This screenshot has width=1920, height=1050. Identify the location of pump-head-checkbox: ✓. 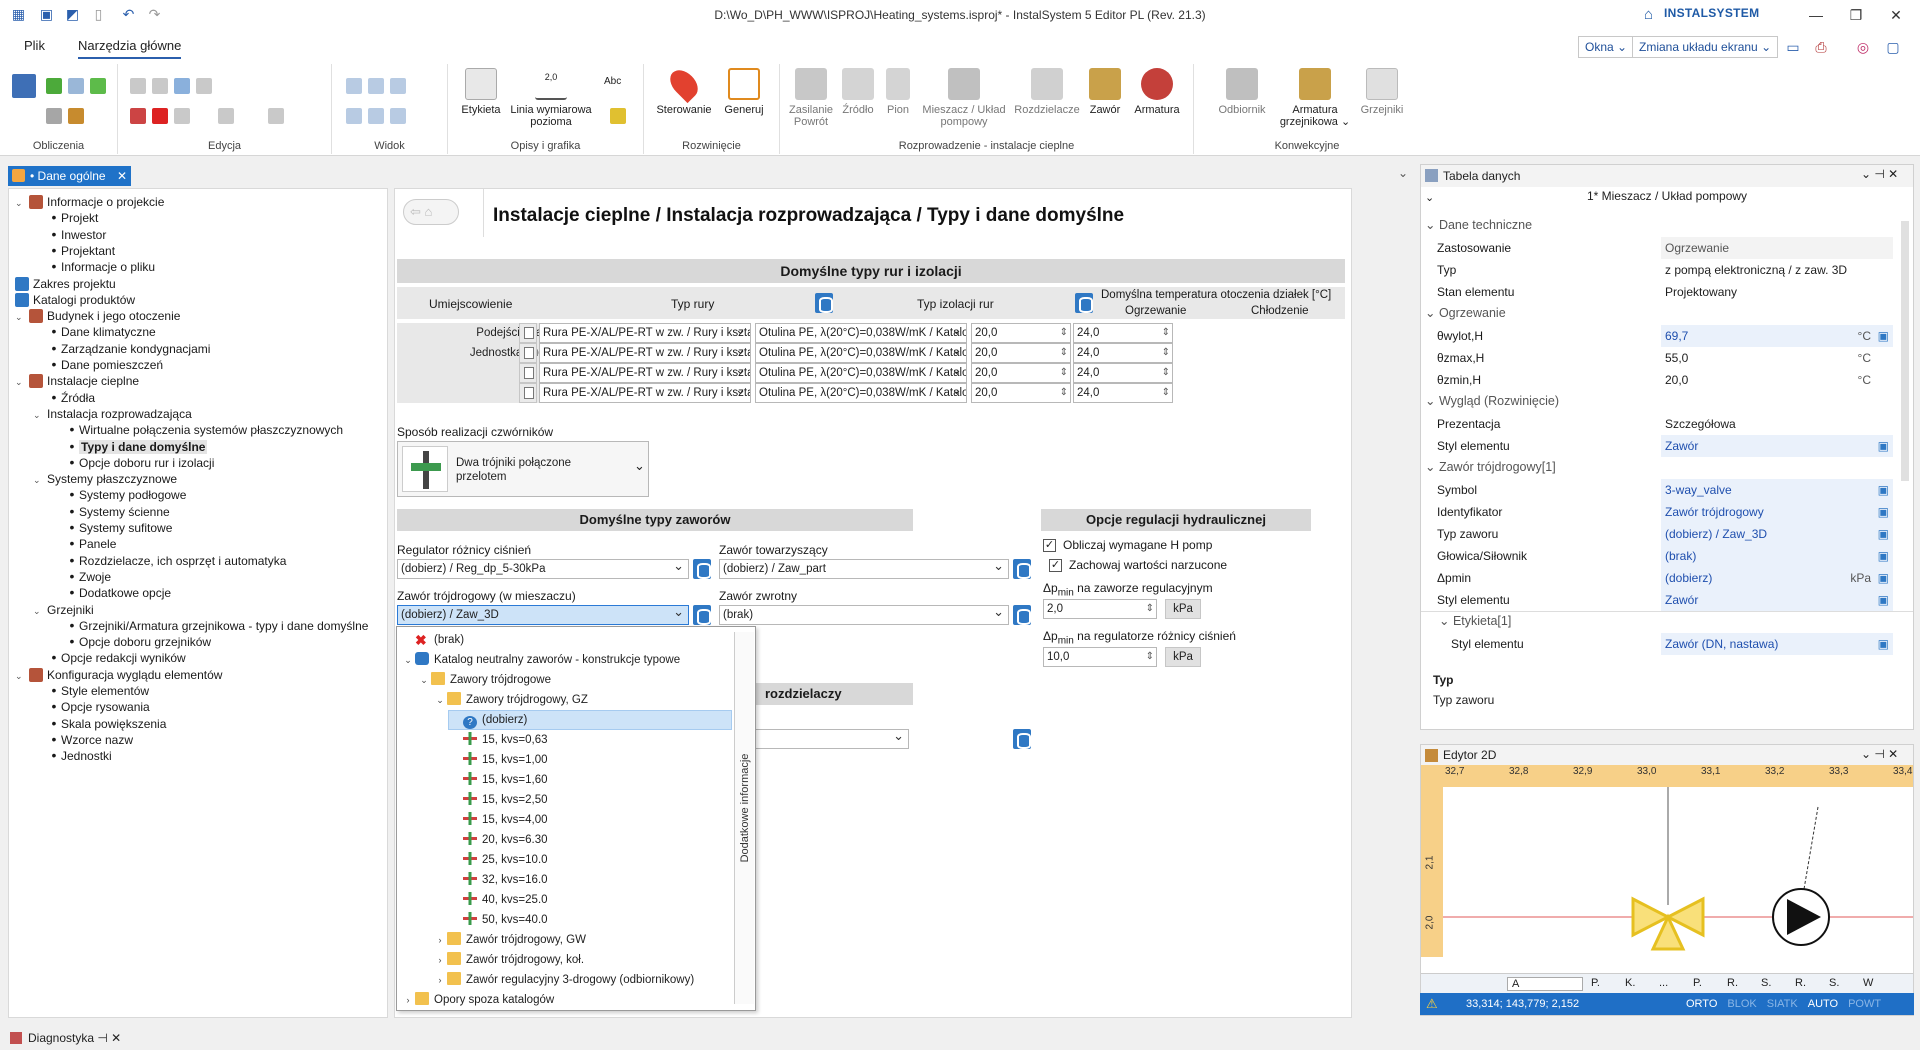
(1049, 545).